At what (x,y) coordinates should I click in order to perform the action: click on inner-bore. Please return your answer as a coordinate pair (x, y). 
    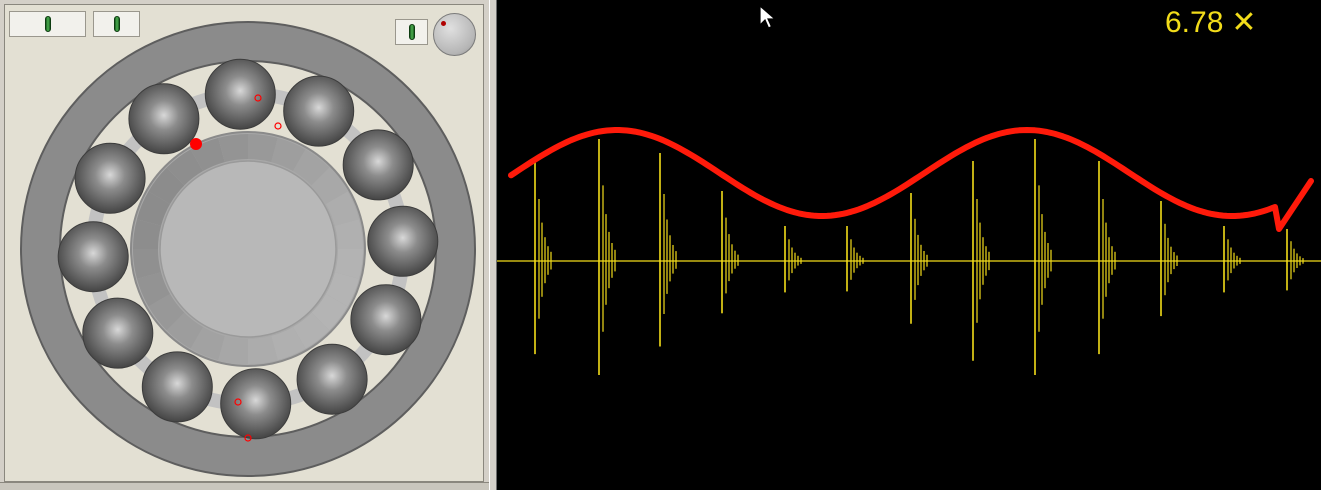
    Looking at the image, I should click on (248, 249).